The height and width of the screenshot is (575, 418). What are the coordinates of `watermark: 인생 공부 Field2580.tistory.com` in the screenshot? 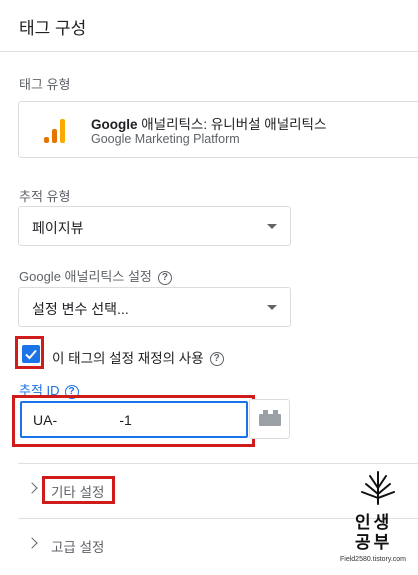 It's located at (378, 520).